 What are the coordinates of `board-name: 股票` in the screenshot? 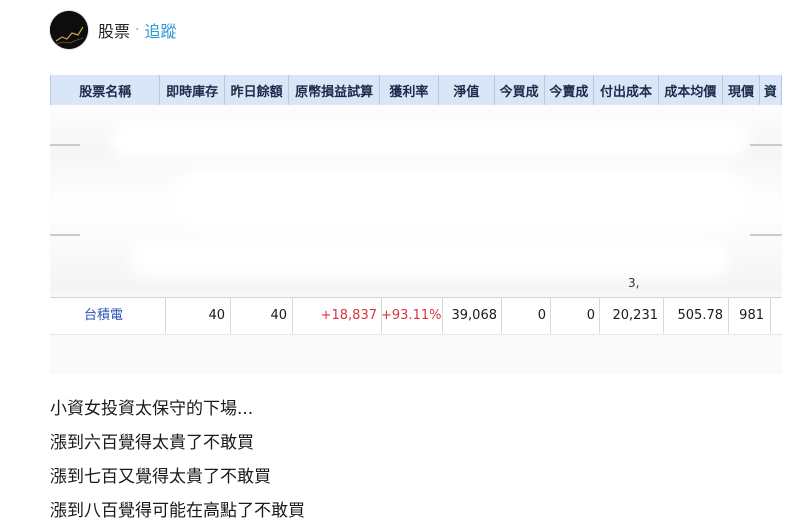 It's located at (114, 30).